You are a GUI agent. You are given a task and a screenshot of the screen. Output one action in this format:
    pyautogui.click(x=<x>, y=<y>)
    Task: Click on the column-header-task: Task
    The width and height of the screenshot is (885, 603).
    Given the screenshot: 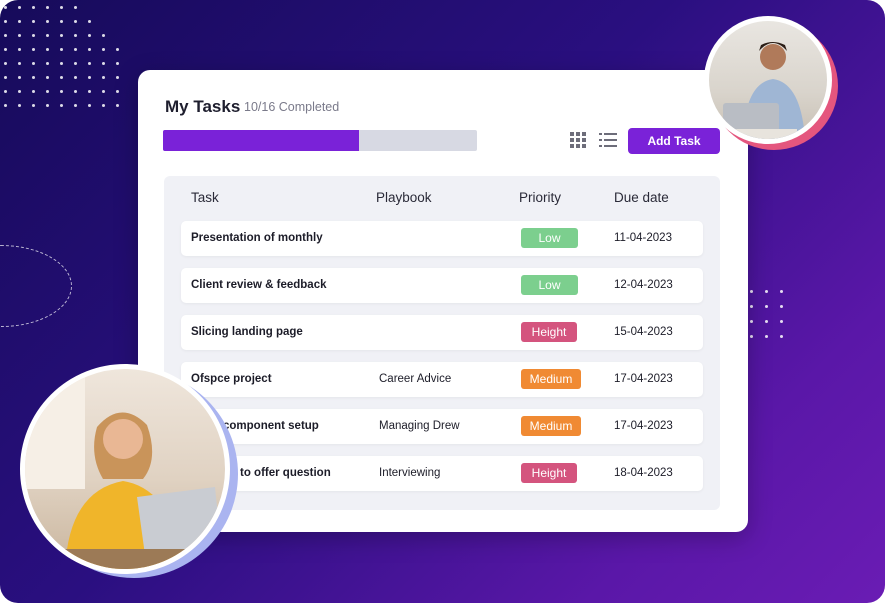 What is the action you would take?
    pyautogui.click(x=205, y=197)
    